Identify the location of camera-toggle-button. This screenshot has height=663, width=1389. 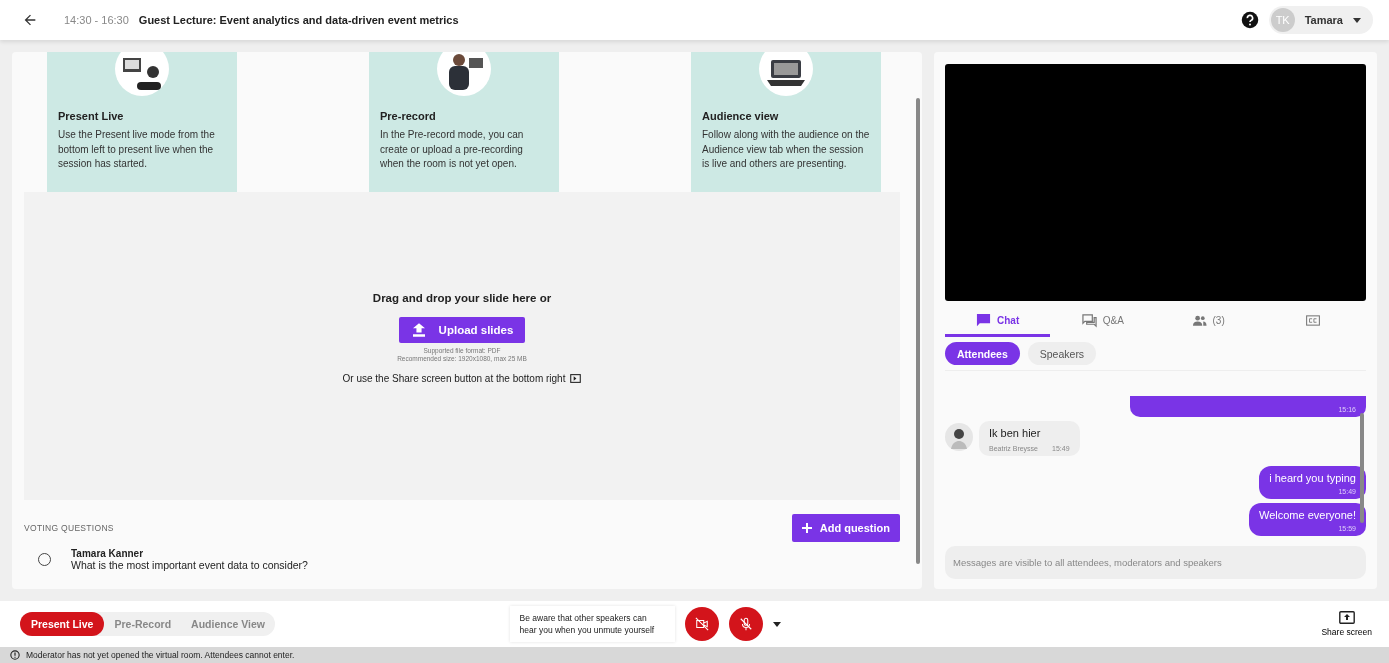
(701, 624).